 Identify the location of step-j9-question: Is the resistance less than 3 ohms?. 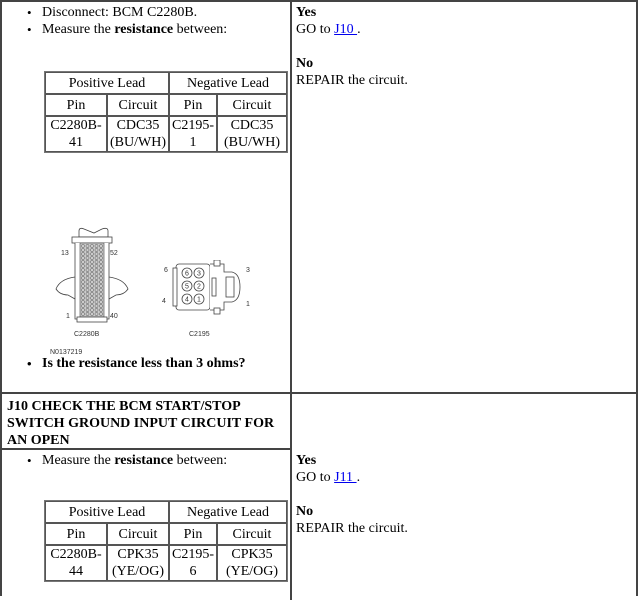
(124, 363).